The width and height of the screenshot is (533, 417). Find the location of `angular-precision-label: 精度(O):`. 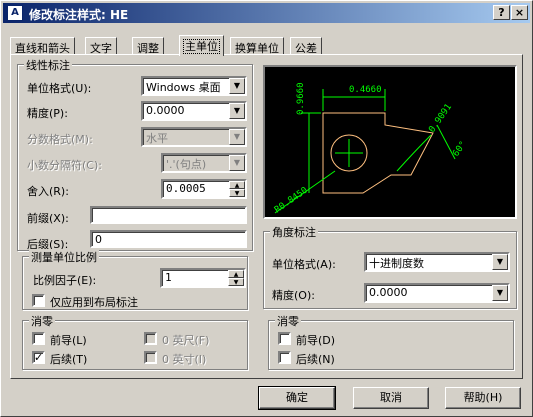

angular-precision-label: 精度(O): is located at coordinates (293, 295).